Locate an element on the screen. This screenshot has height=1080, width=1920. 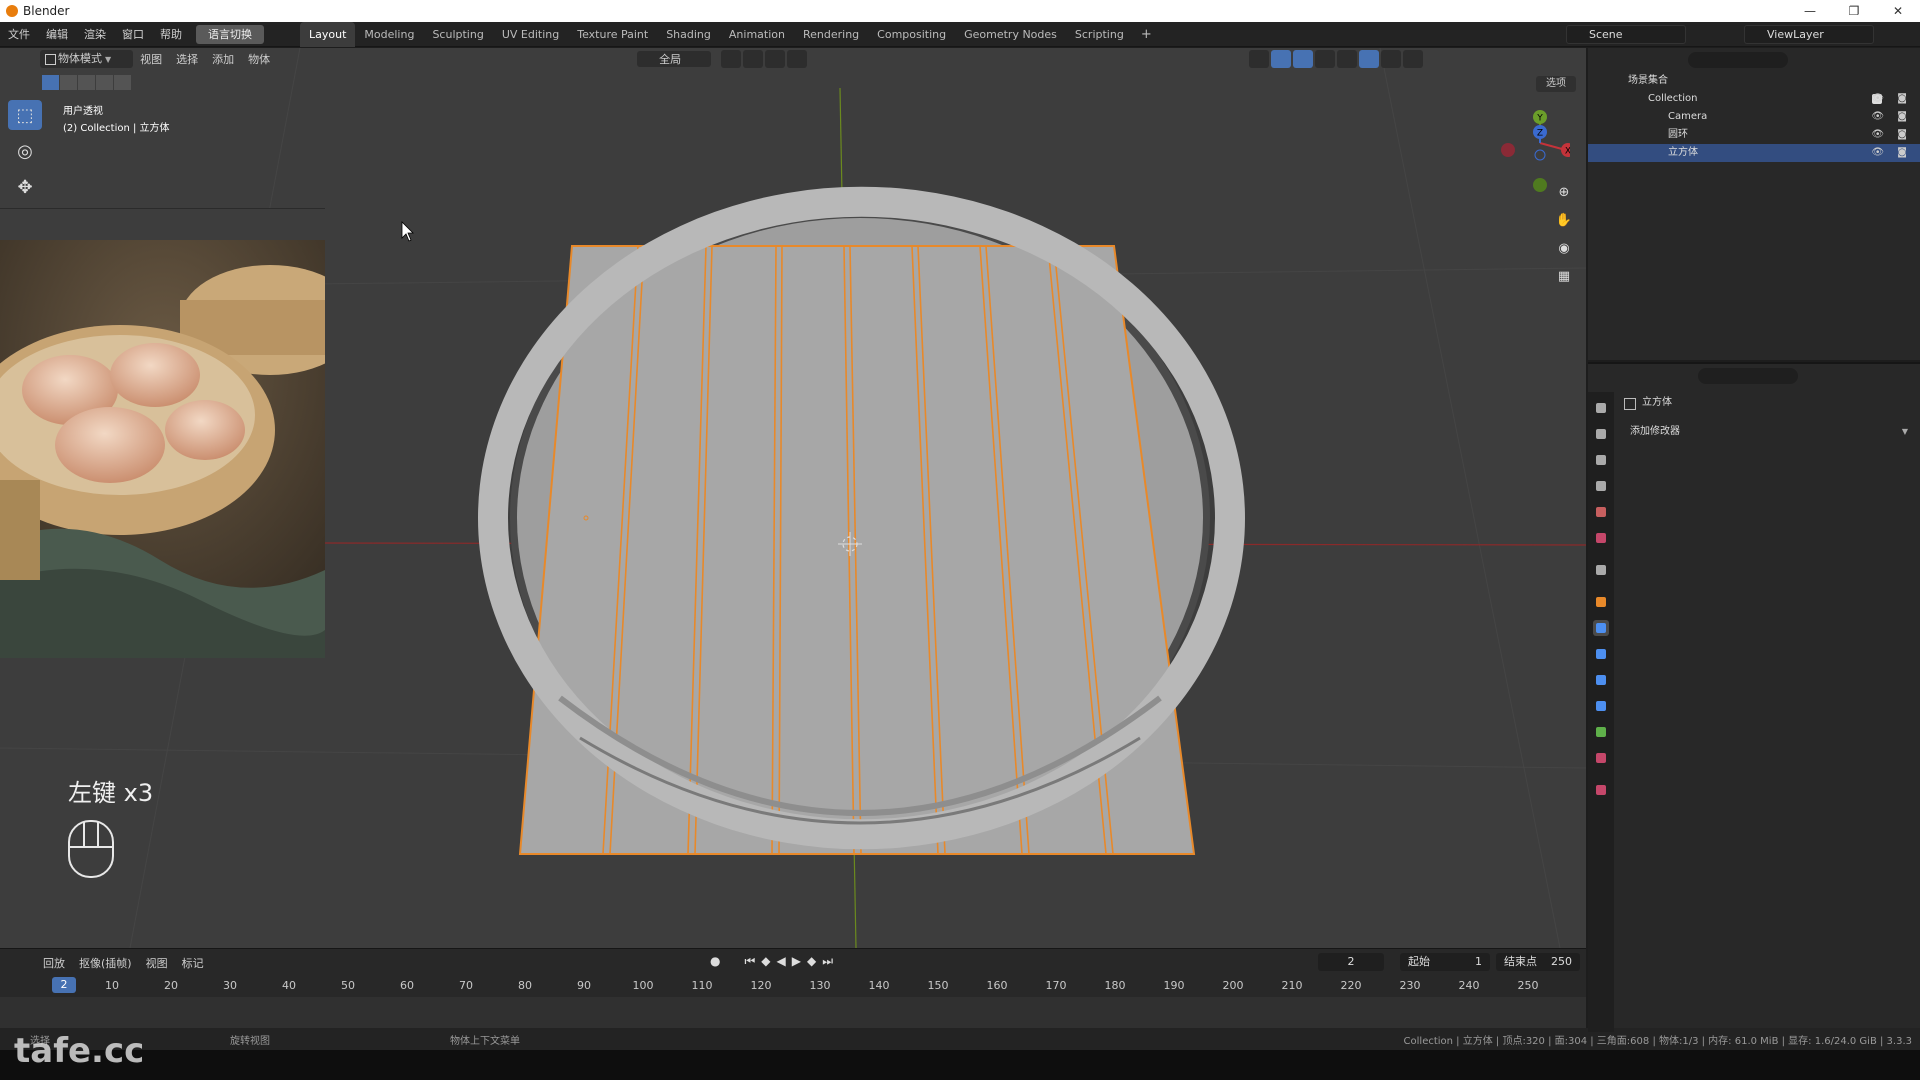
select-intersect-icon is located at coordinates (122, 82).